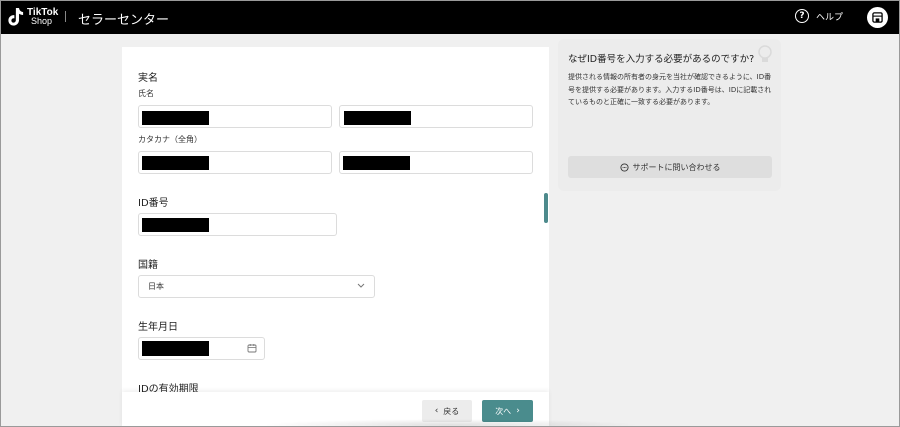  Describe the element at coordinates (361, 285) in the screenshot. I see `chevron-down-icon` at that location.